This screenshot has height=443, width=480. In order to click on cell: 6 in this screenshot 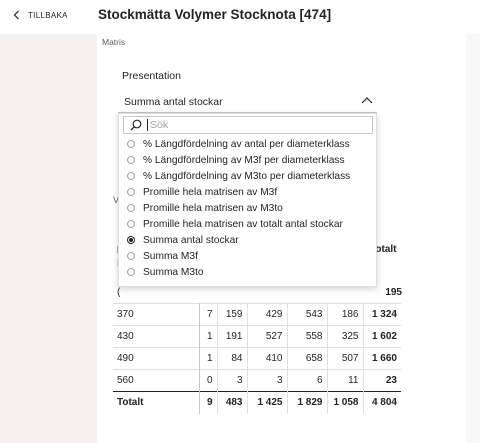, I will do `click(307, 380)`.